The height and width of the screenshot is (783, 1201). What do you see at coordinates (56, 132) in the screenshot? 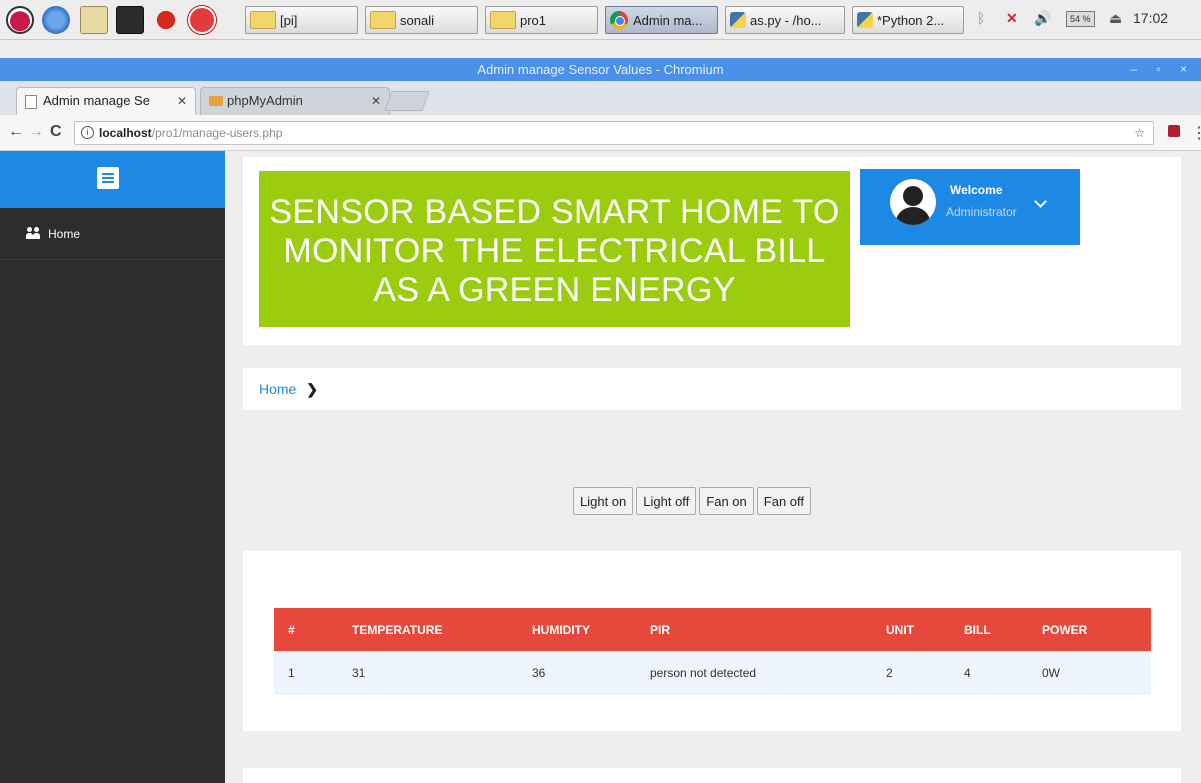
I see `reload-icon: C` at bounding box center [56, 132].